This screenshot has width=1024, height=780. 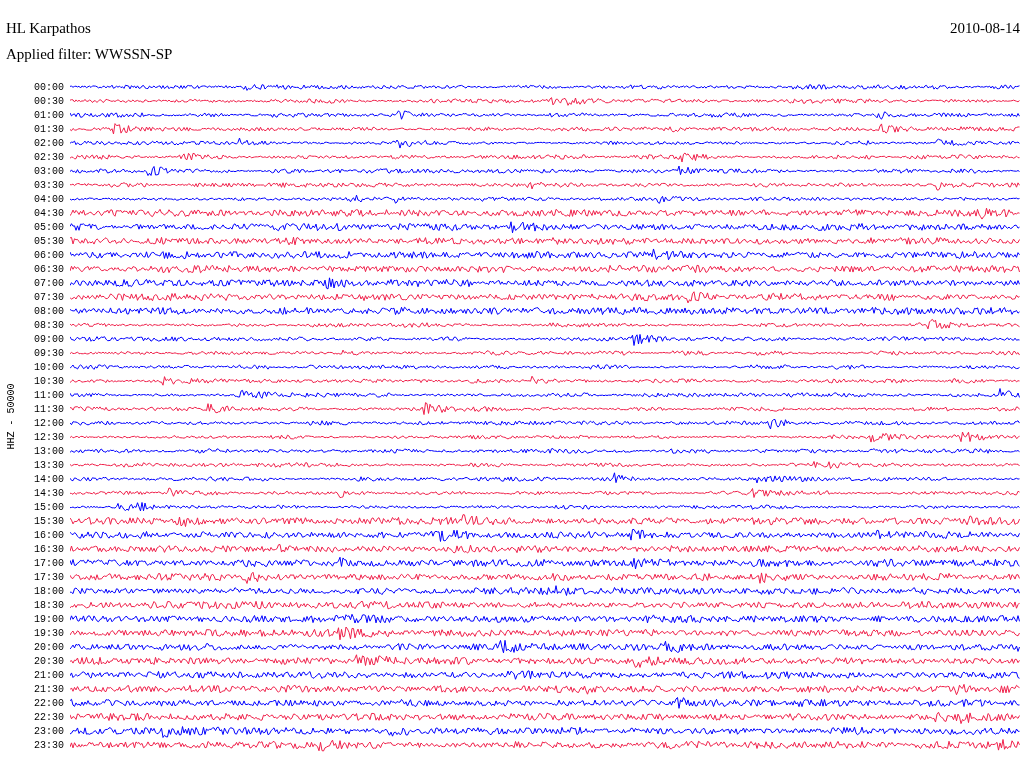 What do you see at coordinates (49, 269) in the screenshot?
I see `time-label: 06:30` at bounding box center [49, 269].